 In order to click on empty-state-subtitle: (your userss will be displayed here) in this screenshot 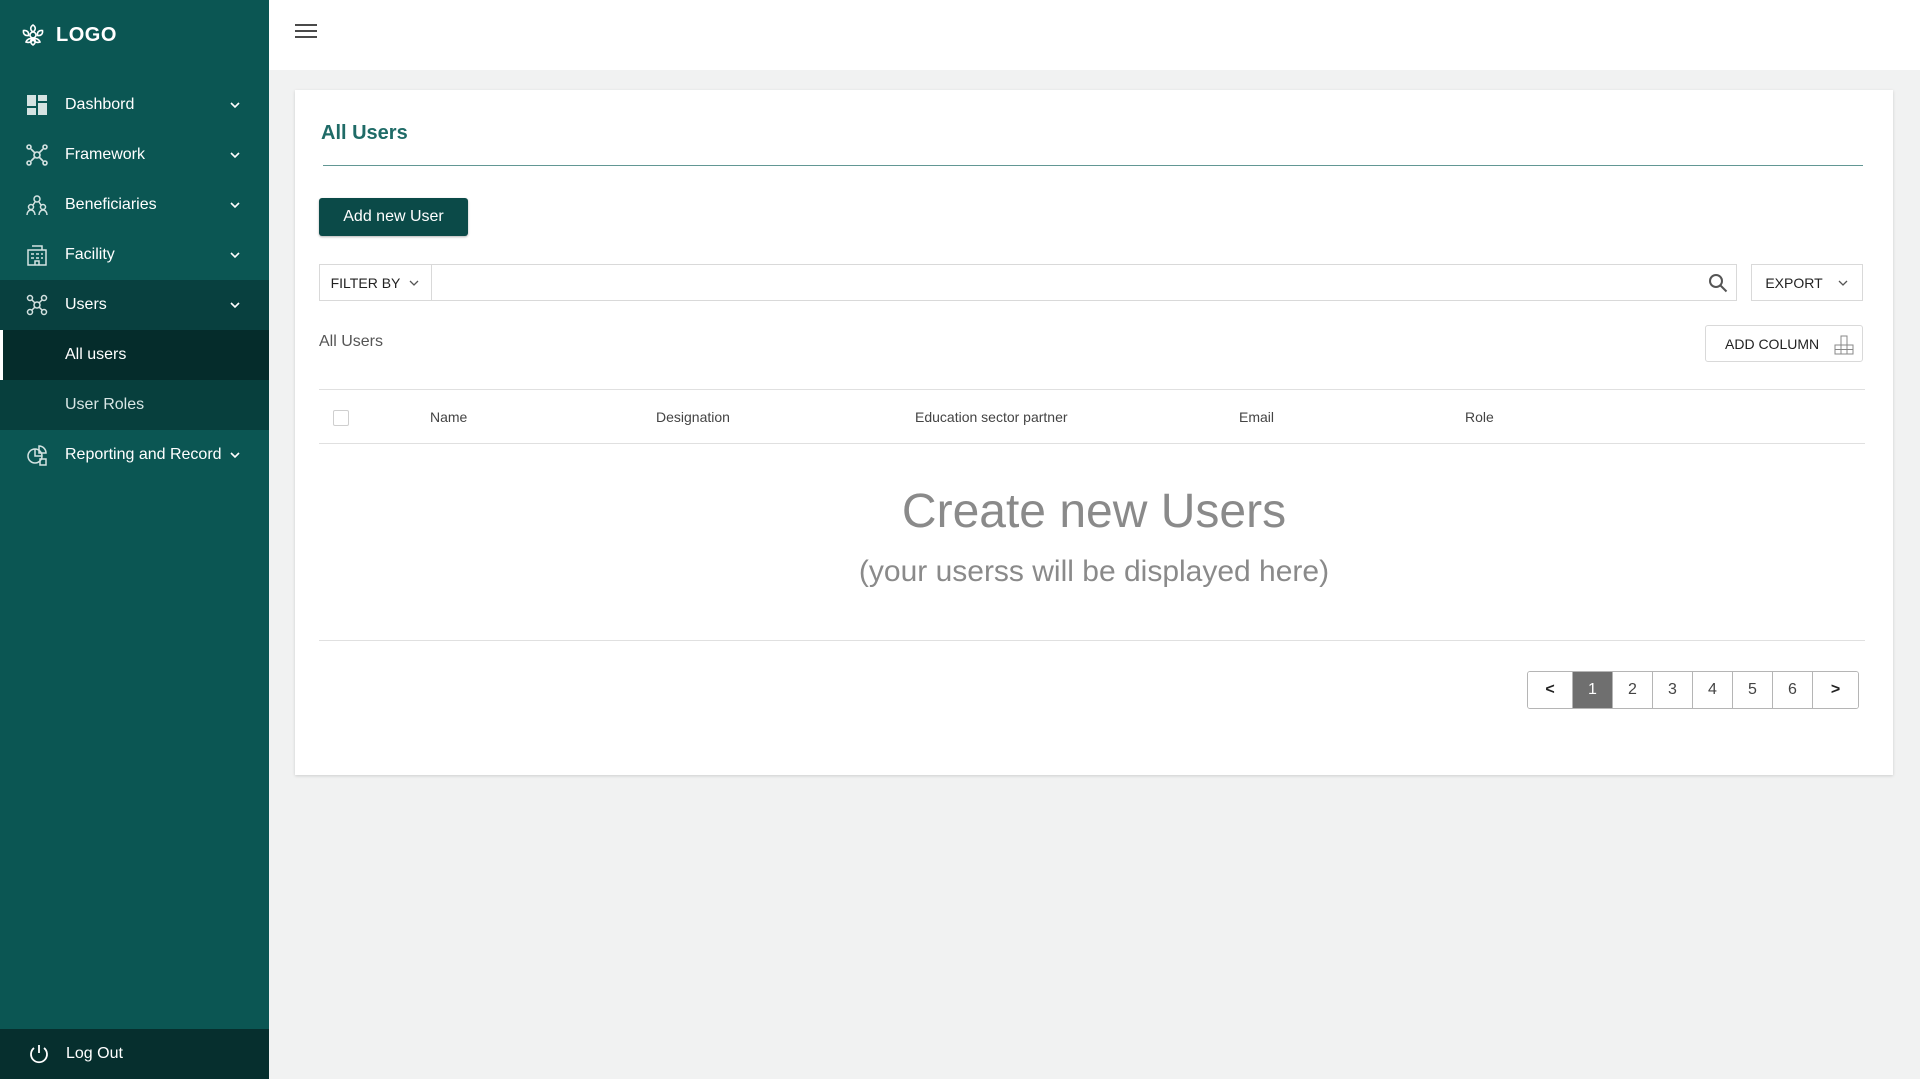, I will do `click(1094, 571)`.